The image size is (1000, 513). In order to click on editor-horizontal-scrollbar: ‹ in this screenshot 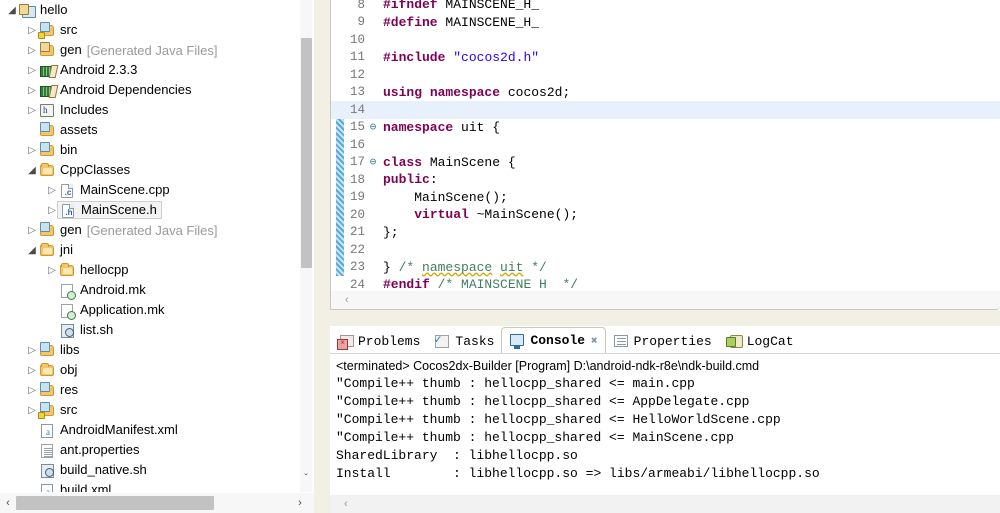, I will do `click(665, 300)`.